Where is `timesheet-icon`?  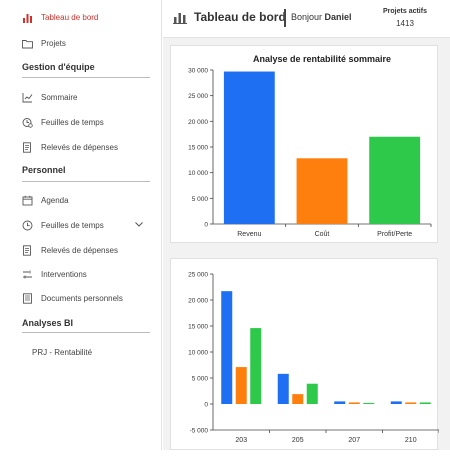 timesheet-icon is located at coordinates (27, 123).